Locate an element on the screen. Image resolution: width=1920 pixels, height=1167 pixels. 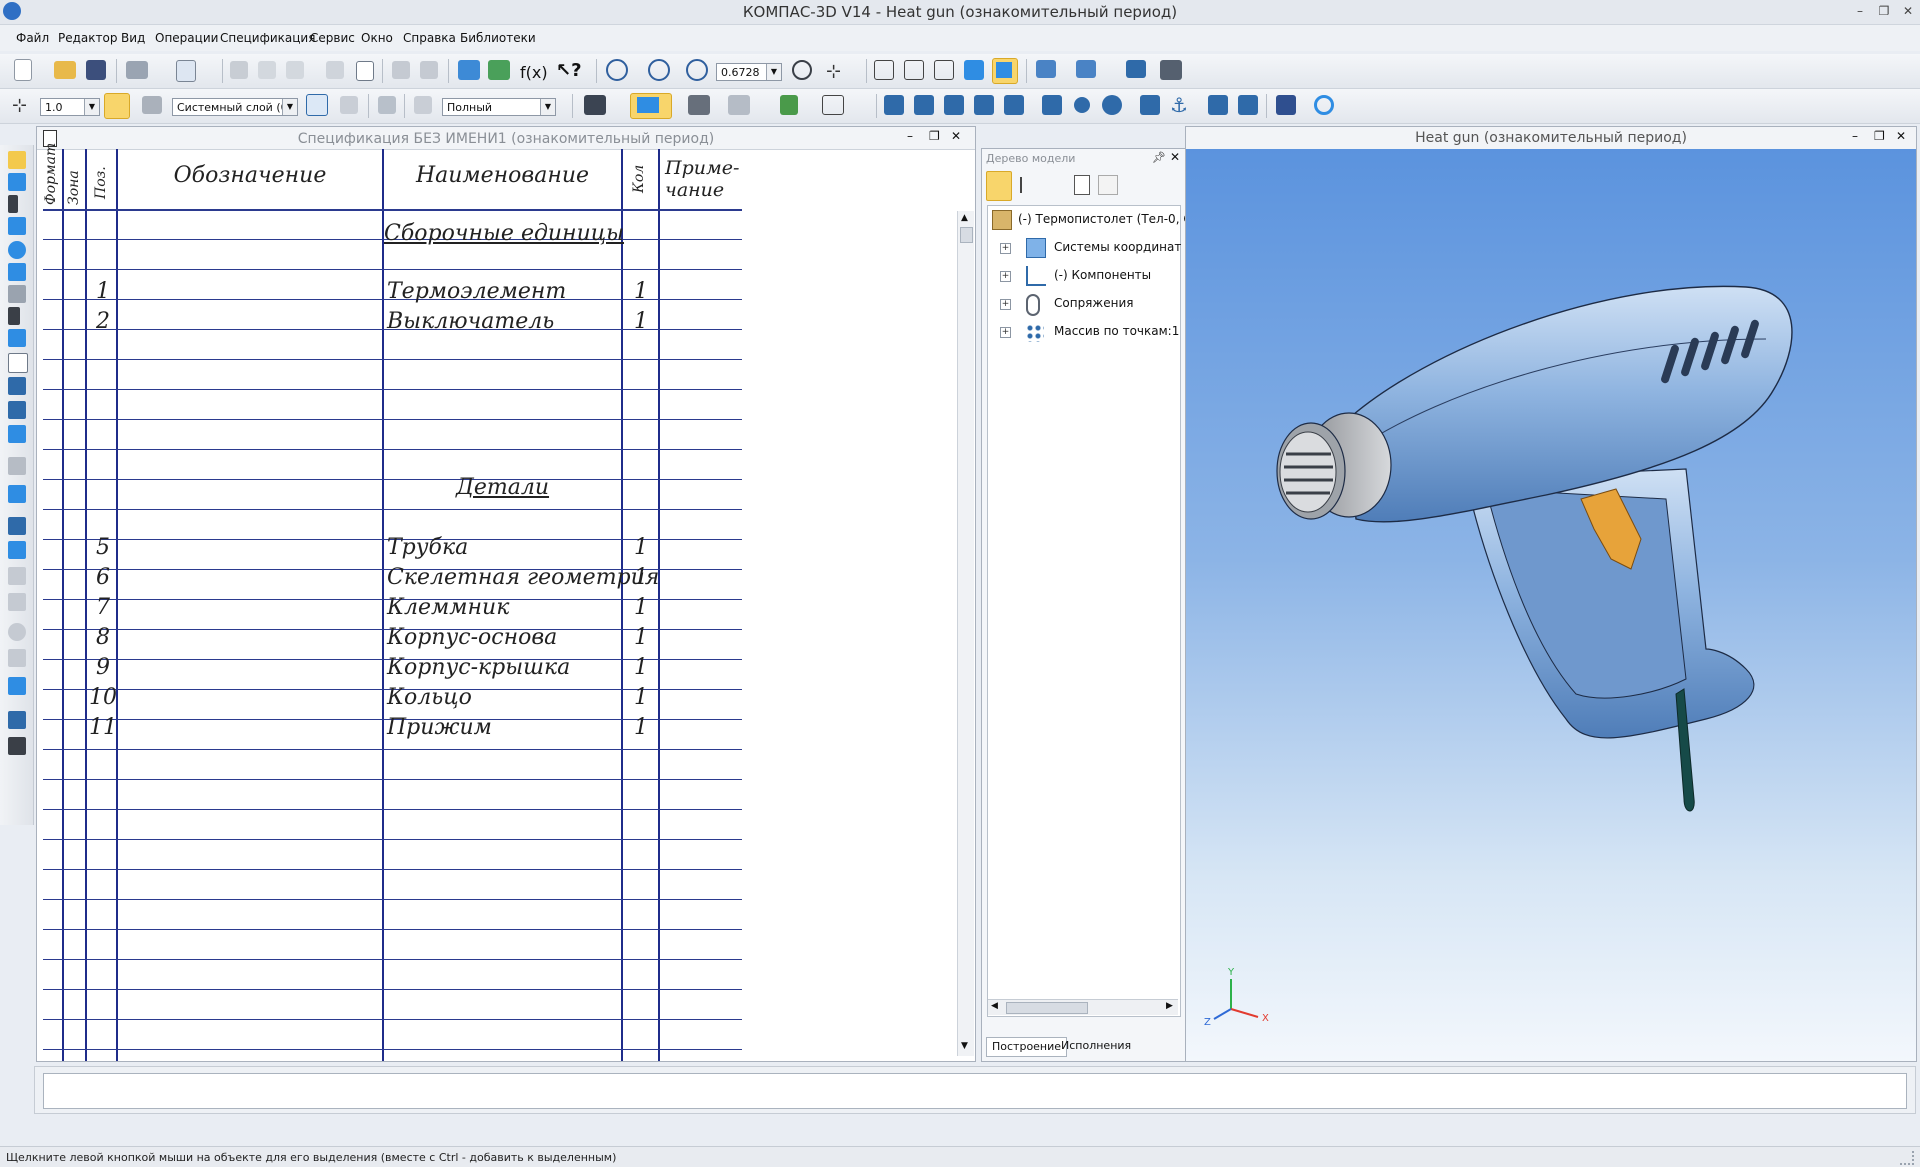
wireframe-icon is located at coordinates (884, 70).